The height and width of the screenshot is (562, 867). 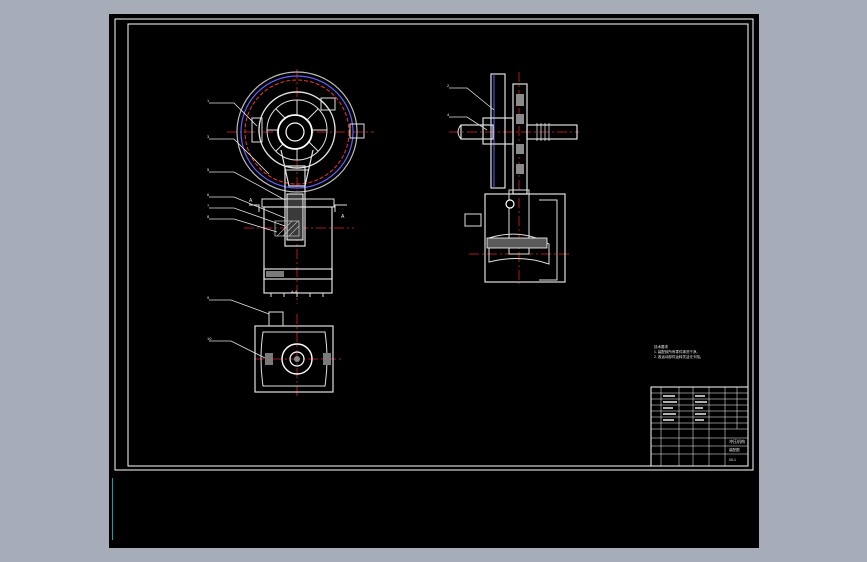 I want to click on top-leader-lines, so click(x=239, y=329).